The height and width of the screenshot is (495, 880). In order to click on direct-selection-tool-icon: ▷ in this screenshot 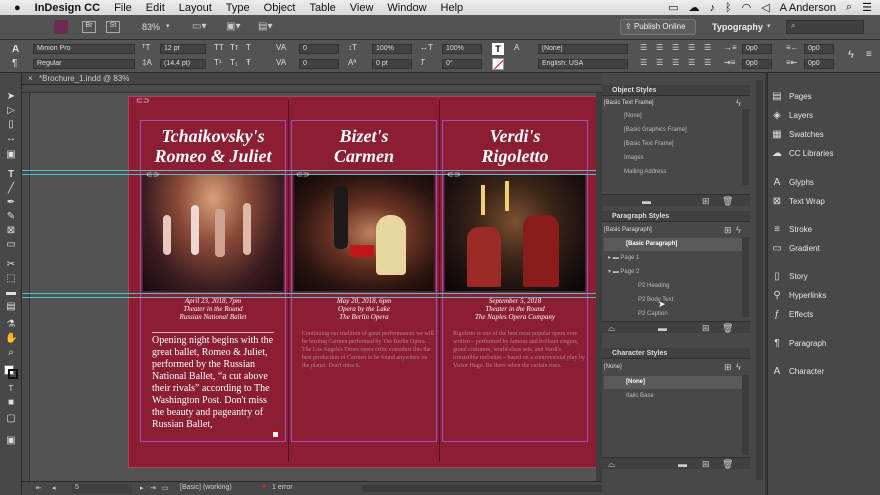, I will do `click(11, 111)`.